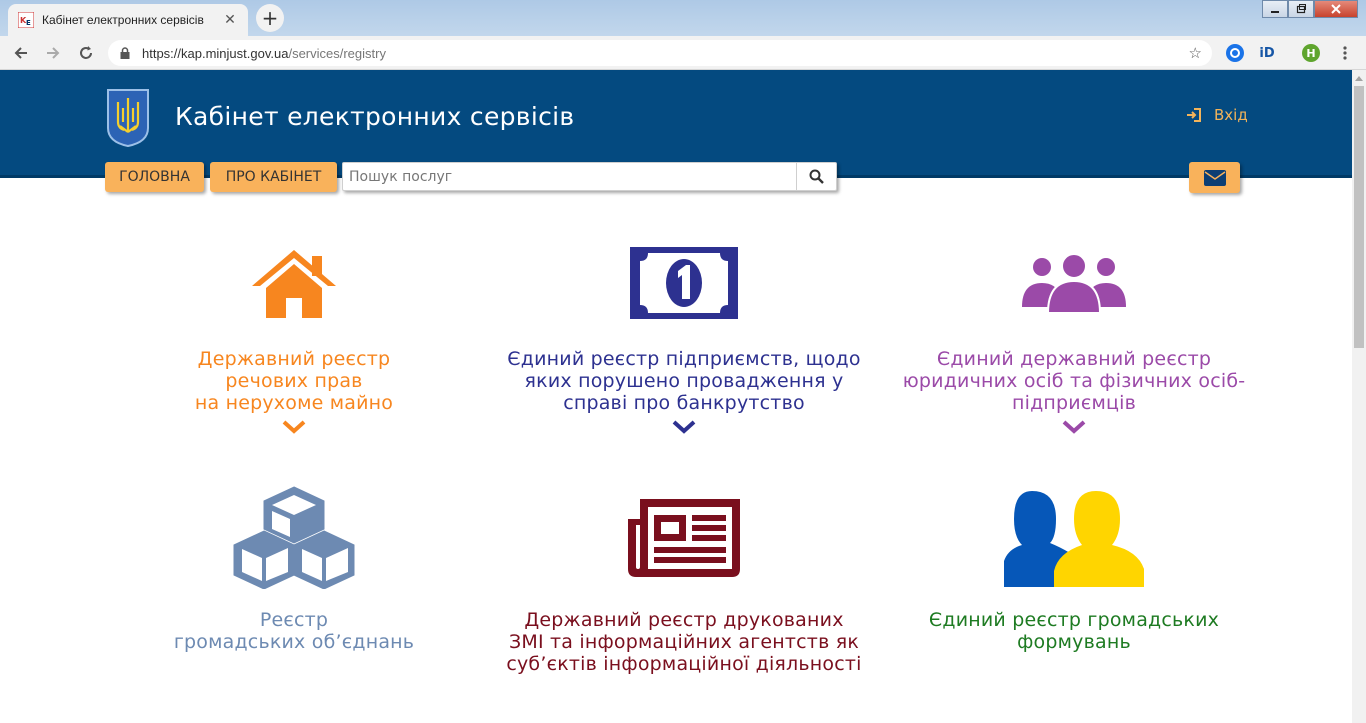 The width and height of the screenshot is (1366, 723). What do you see at coordinates (273, 177) in the screenshot?
I see `tab-about: ПРО КАБІНЕТ` at bounding box center [273, 177].